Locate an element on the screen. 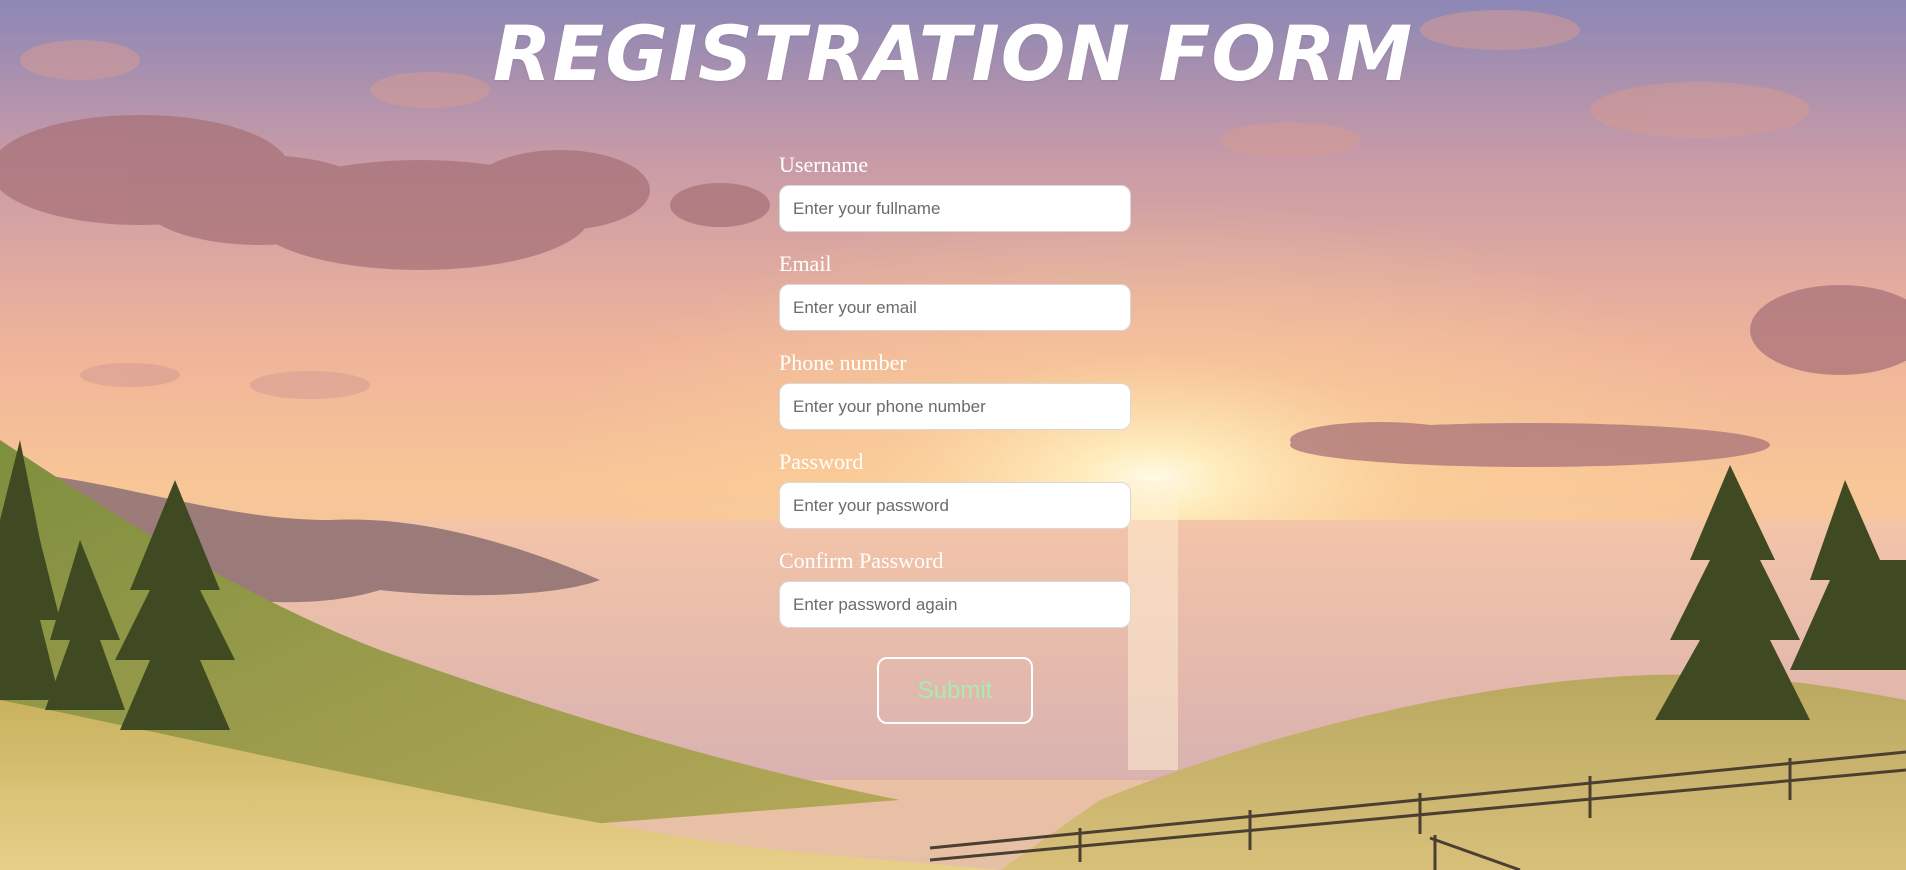 This screenshot has height=870, width=1906. phone-number-label: Phone number is located at coordinates (843, 362).